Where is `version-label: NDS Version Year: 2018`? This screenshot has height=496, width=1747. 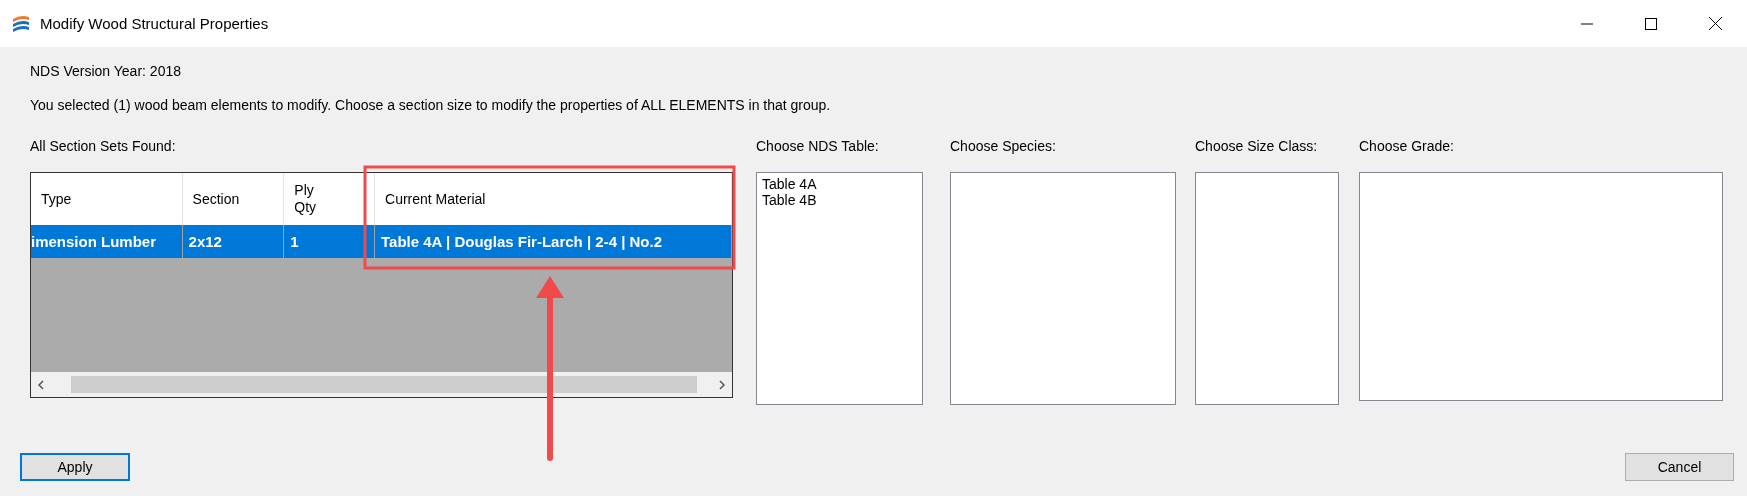 version-label: NDS Version Year: 2018 is located at coordinates (105, 71).